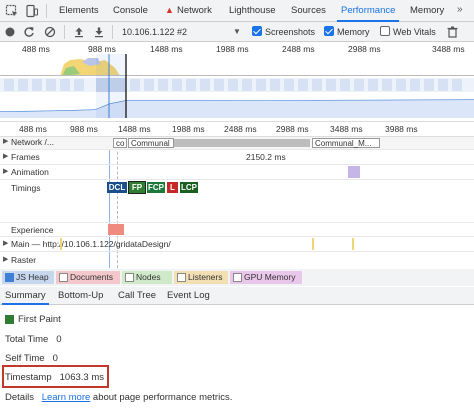 The width and height of the screenshot is (474, 414). What do you see at coordinates (137, 296) in the screenshot?
I see `tab-call-tree: Call Tree` at bounding box center [137, 296].